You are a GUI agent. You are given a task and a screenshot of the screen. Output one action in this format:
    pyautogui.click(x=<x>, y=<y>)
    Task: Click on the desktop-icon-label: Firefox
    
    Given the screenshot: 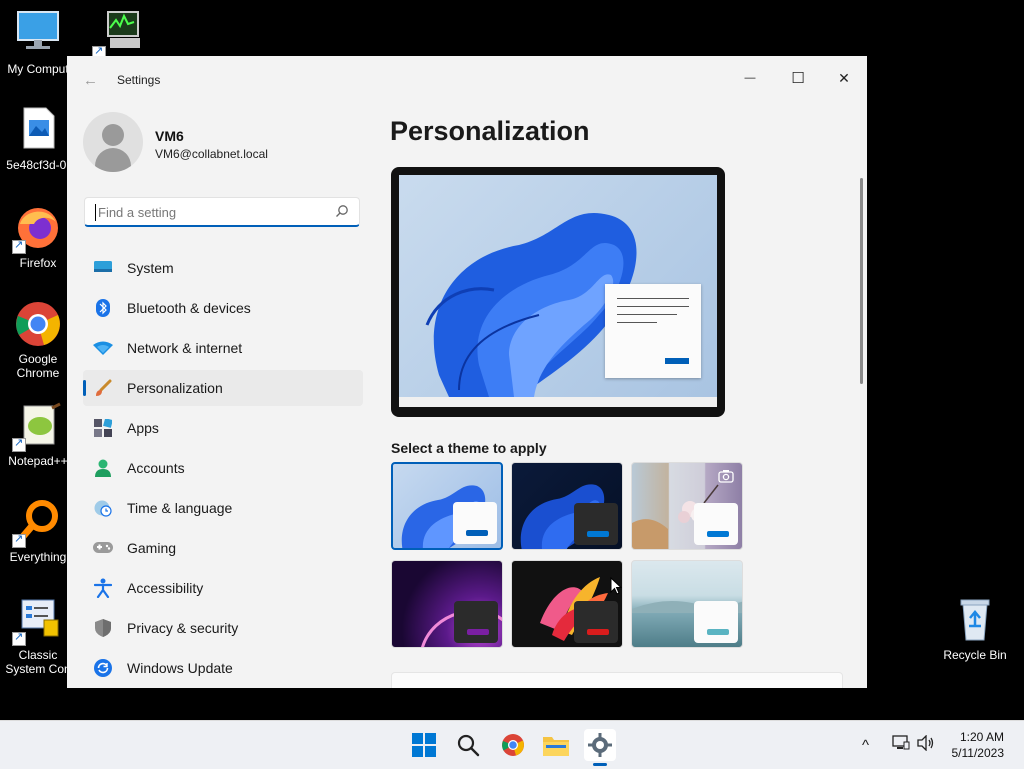 What is the action you would take?
    pyautogui.click(x=38, y=263)
    